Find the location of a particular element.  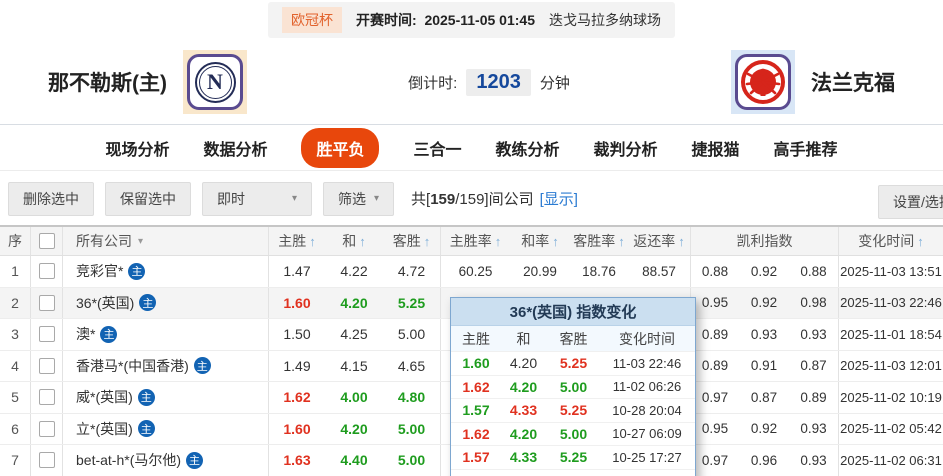

odds-home: 1.62 is located at coordinates (296, 397).